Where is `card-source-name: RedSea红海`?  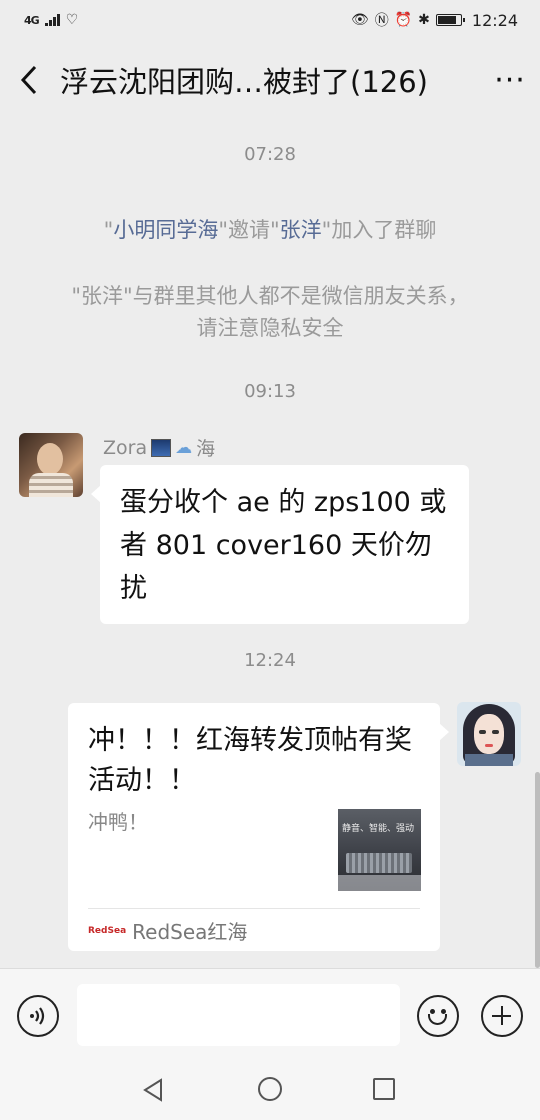
card-source-name: RedSea红海 is located at coordinates (190, 932).